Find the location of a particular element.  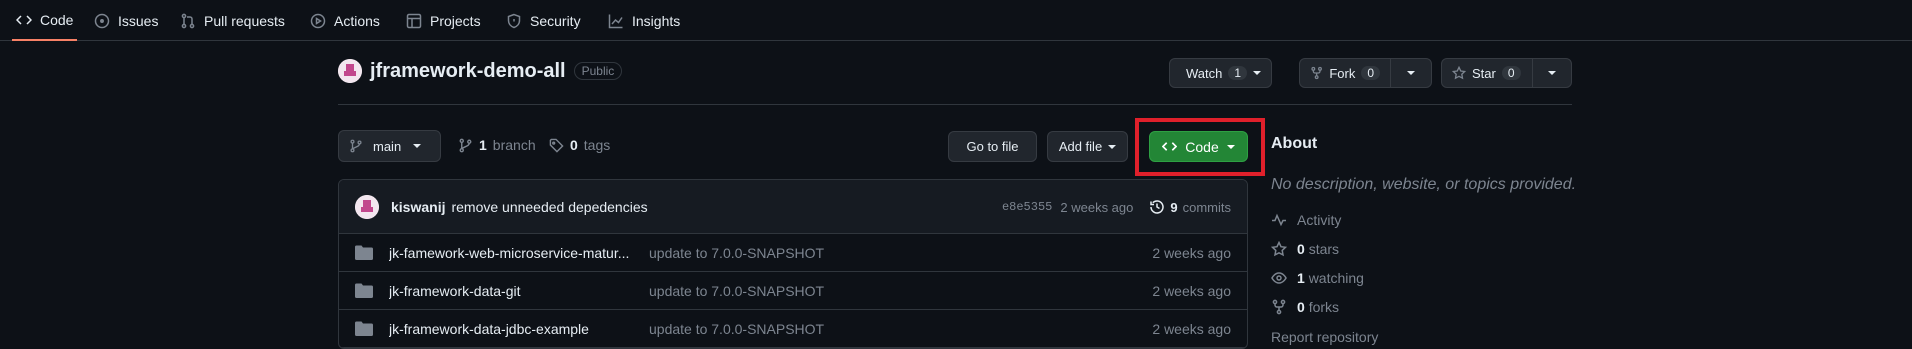

tab-insights: Insights is located at coordinates (644, 20).